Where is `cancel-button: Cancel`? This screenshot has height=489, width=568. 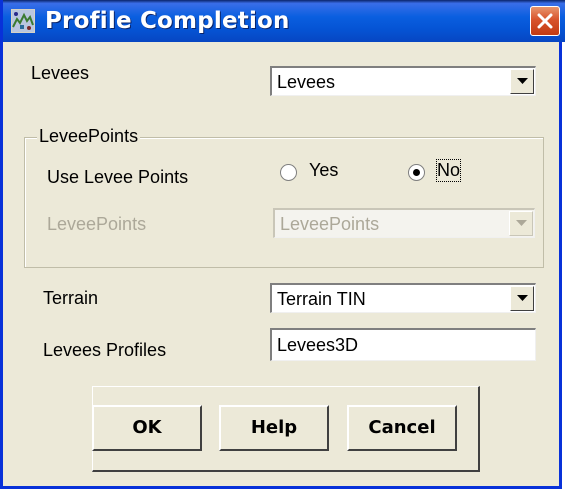
cancel-button: Cancel is located at coordinates (402, 428).